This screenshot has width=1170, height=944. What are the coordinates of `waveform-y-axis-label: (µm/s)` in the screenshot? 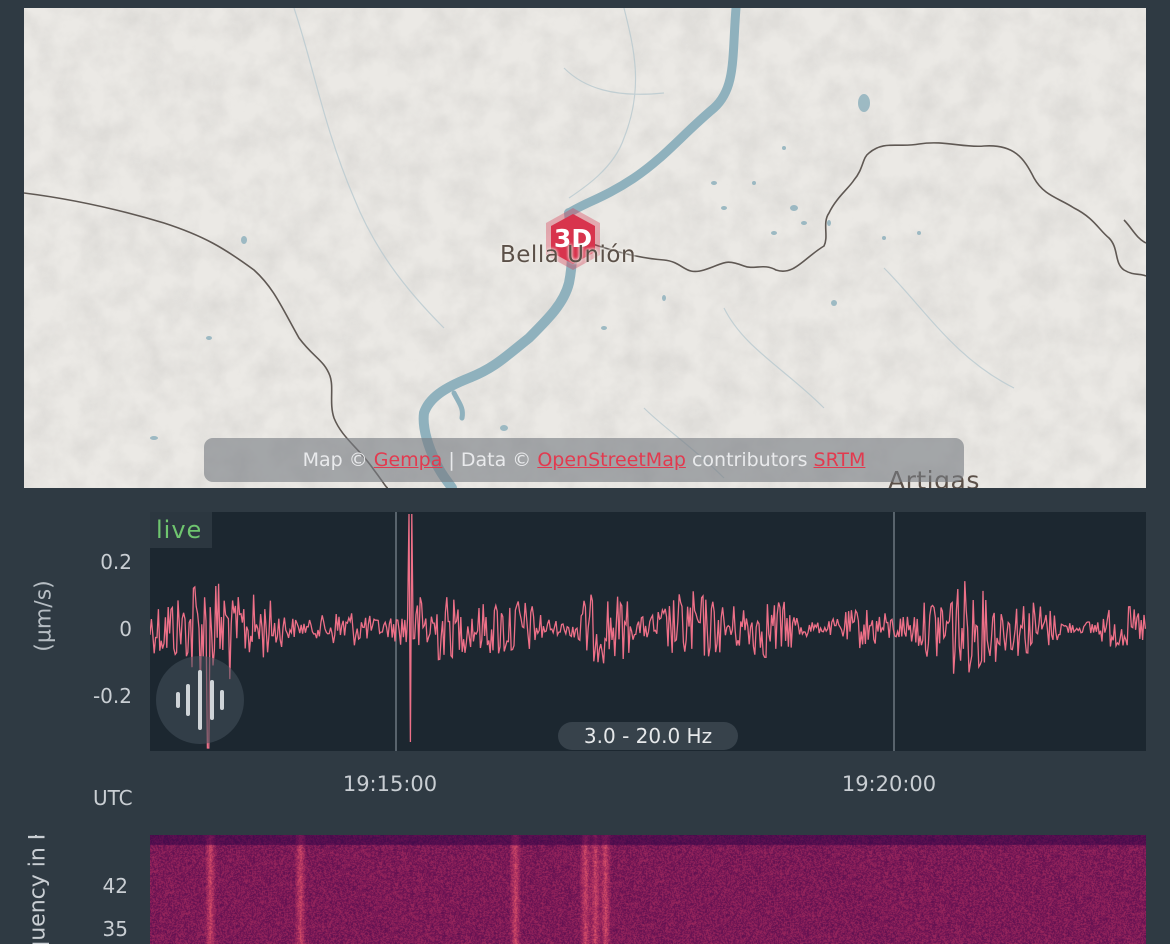 It's located at (44, 616).